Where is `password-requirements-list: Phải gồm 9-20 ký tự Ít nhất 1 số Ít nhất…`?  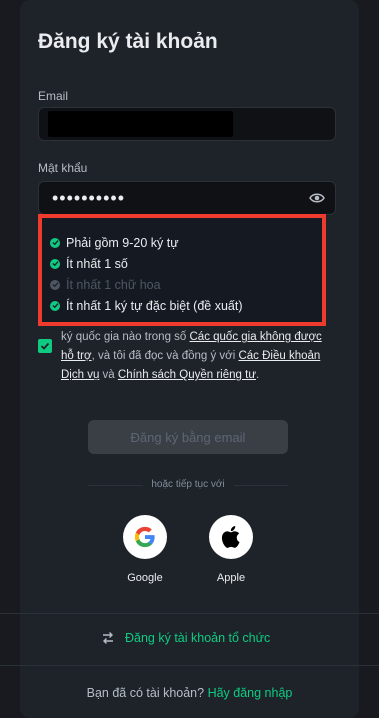
password-requirements-list: Phải gồm 9-20 ký tự Ít nhất 1 số Ít nhất… is located at coordinates (146, 274).